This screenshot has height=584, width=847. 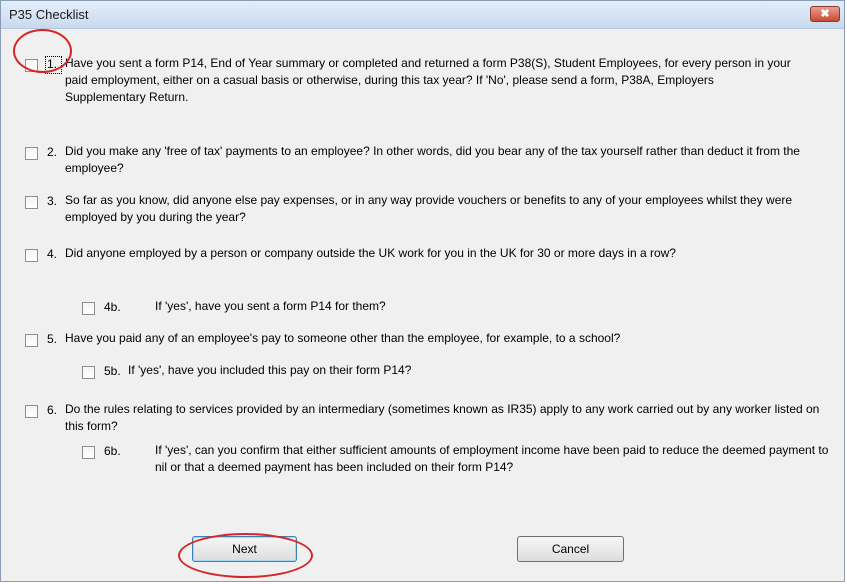 What do you see at coordinates (570, 549) in the screenshot?
I see `cancel-button: Cancel` at bounding box center [570, 549].